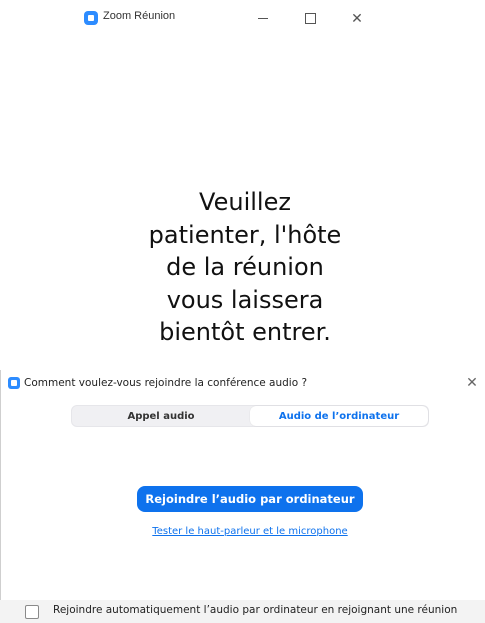 This screenshot has width=485, height=623. Describe the element at coordinates (242, 531) in the screenshot. I see `test-speaker-mic-link: Tester le haut-parleur et le microphone` at that location.